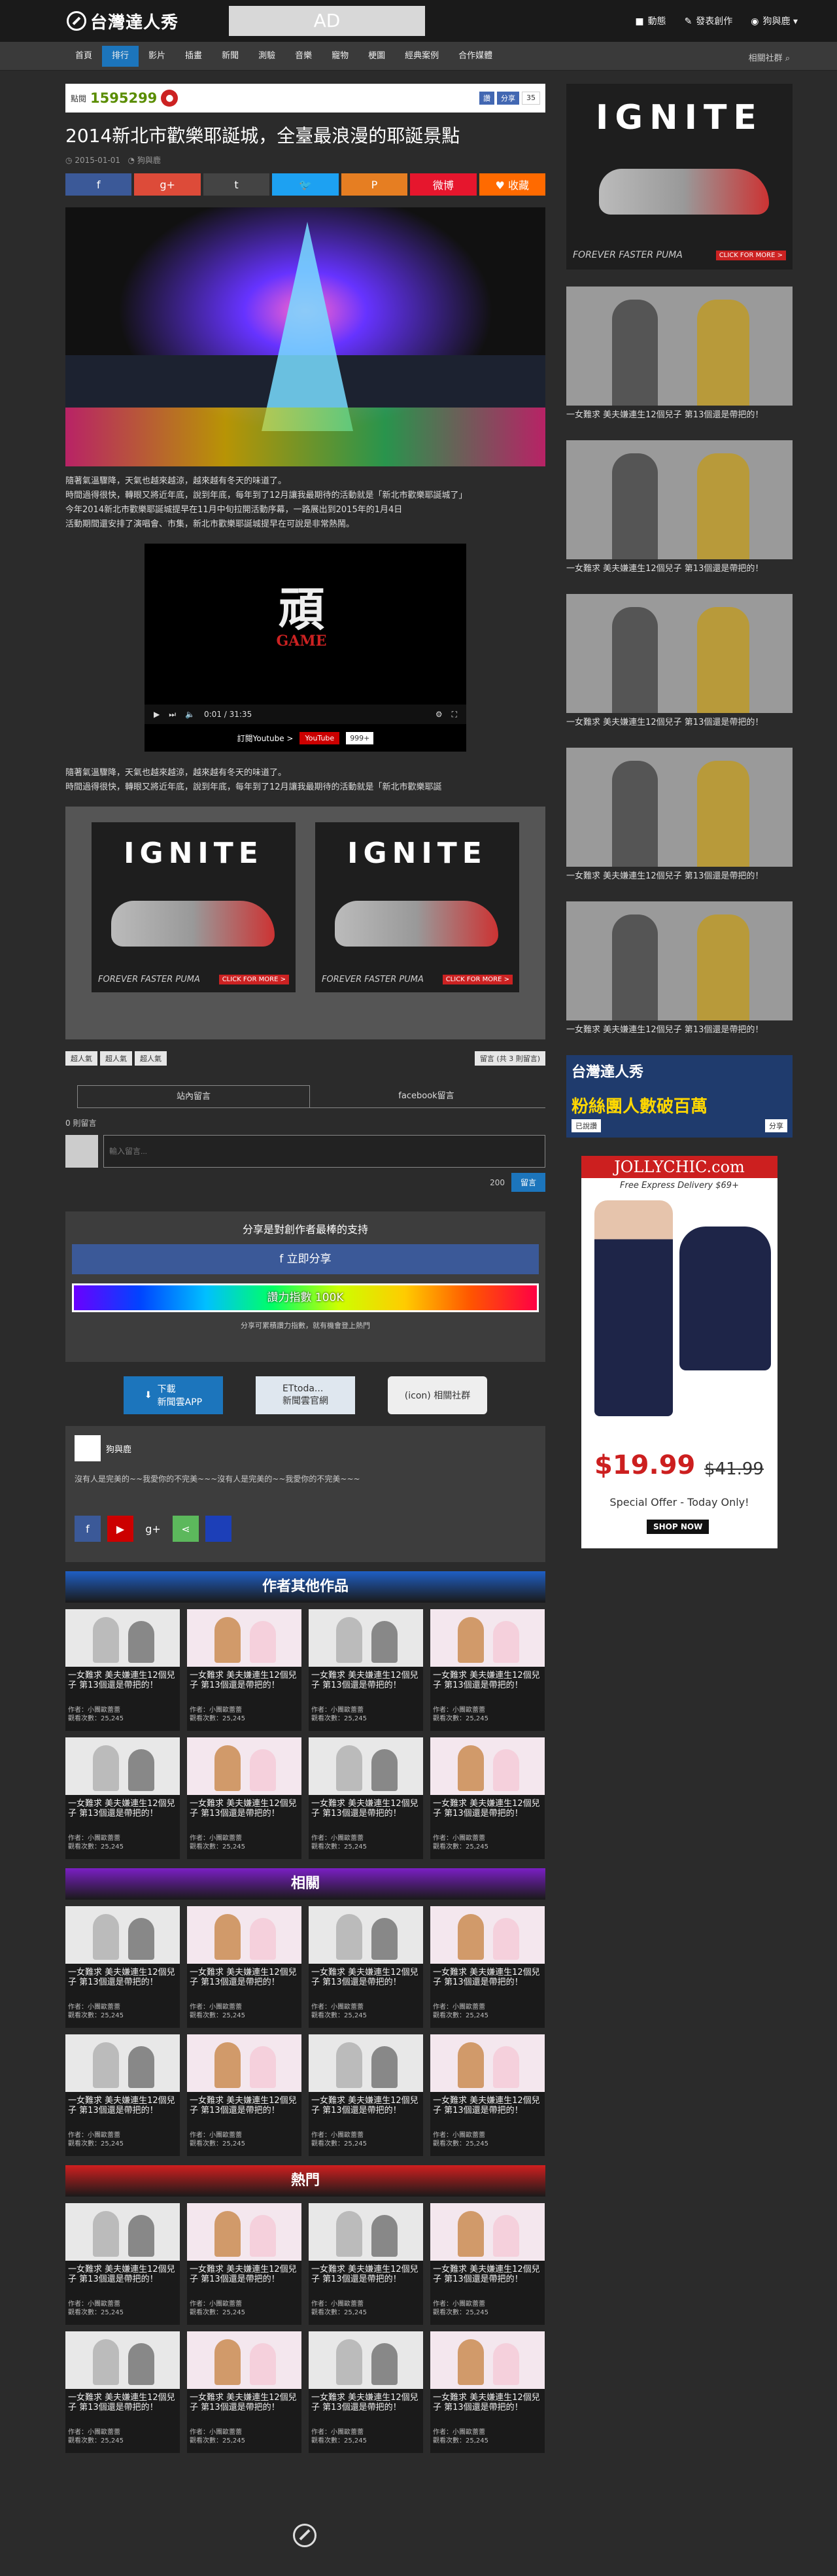 The height and width of the screenshot is (2576, 837). Describe the element at coordinates (510, 1058) in the screenshot. I see `comment-count-button: 留言 (共 3 則留言)` at that location.